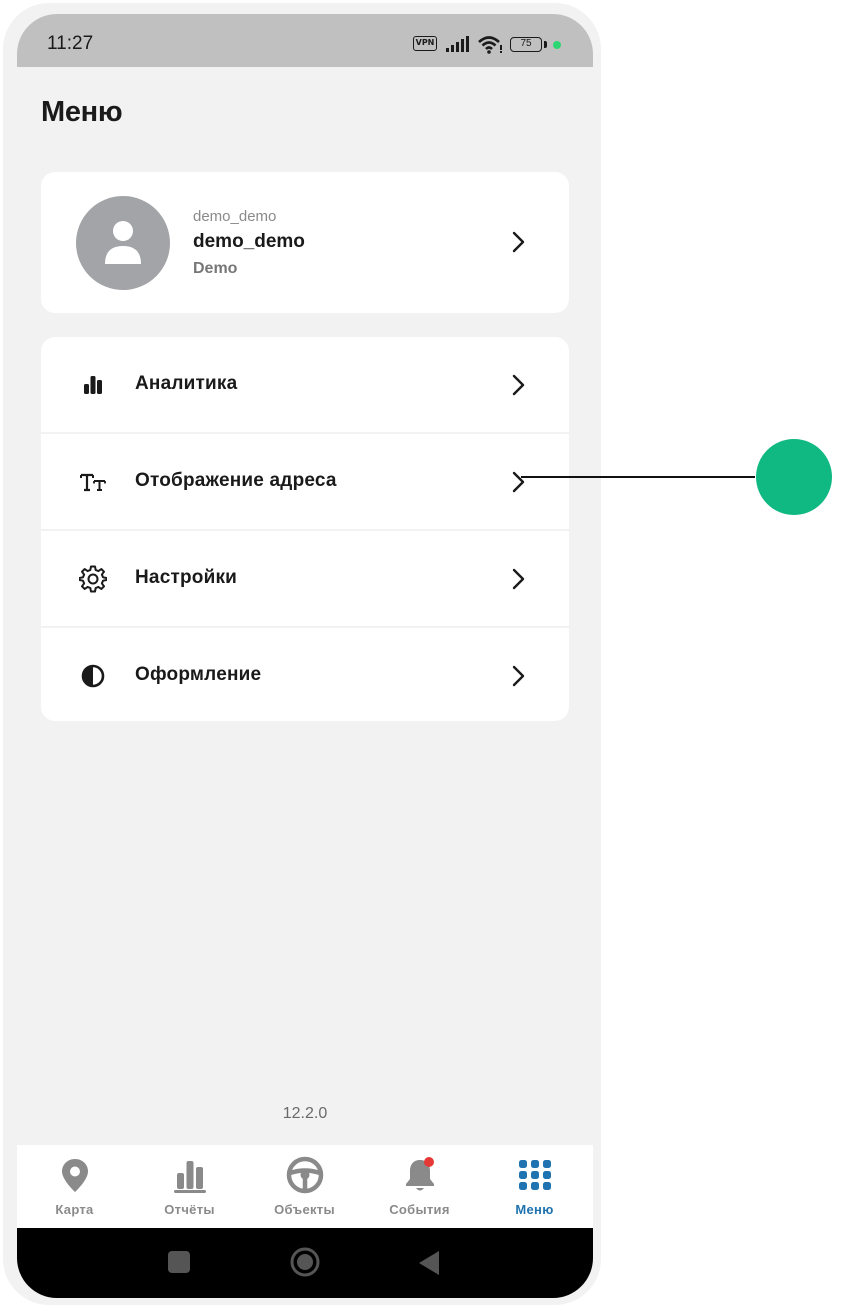 This screenshot has height=1308, width=859. I want to click on menu-item-appearance: Оформление, so click(305, 676).